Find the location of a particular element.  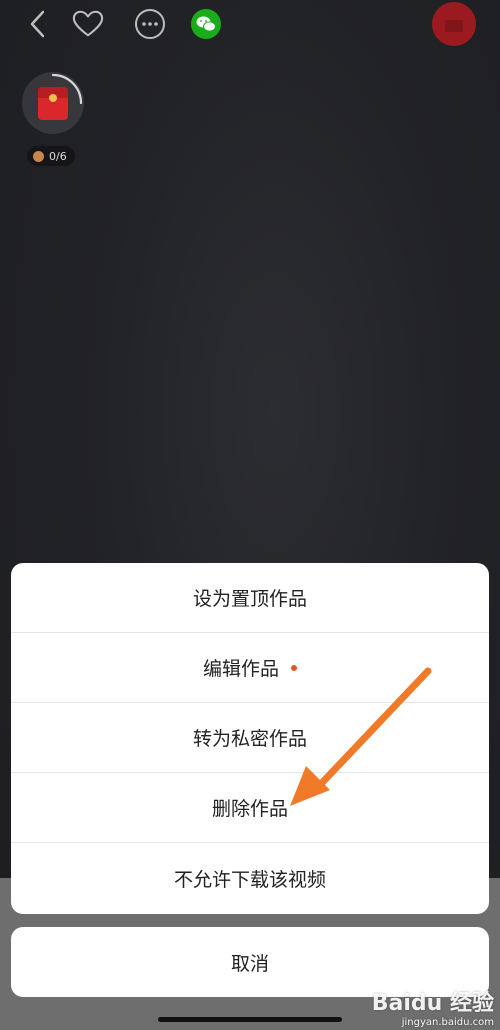

gift-icon is located at coordinates (454, 26).